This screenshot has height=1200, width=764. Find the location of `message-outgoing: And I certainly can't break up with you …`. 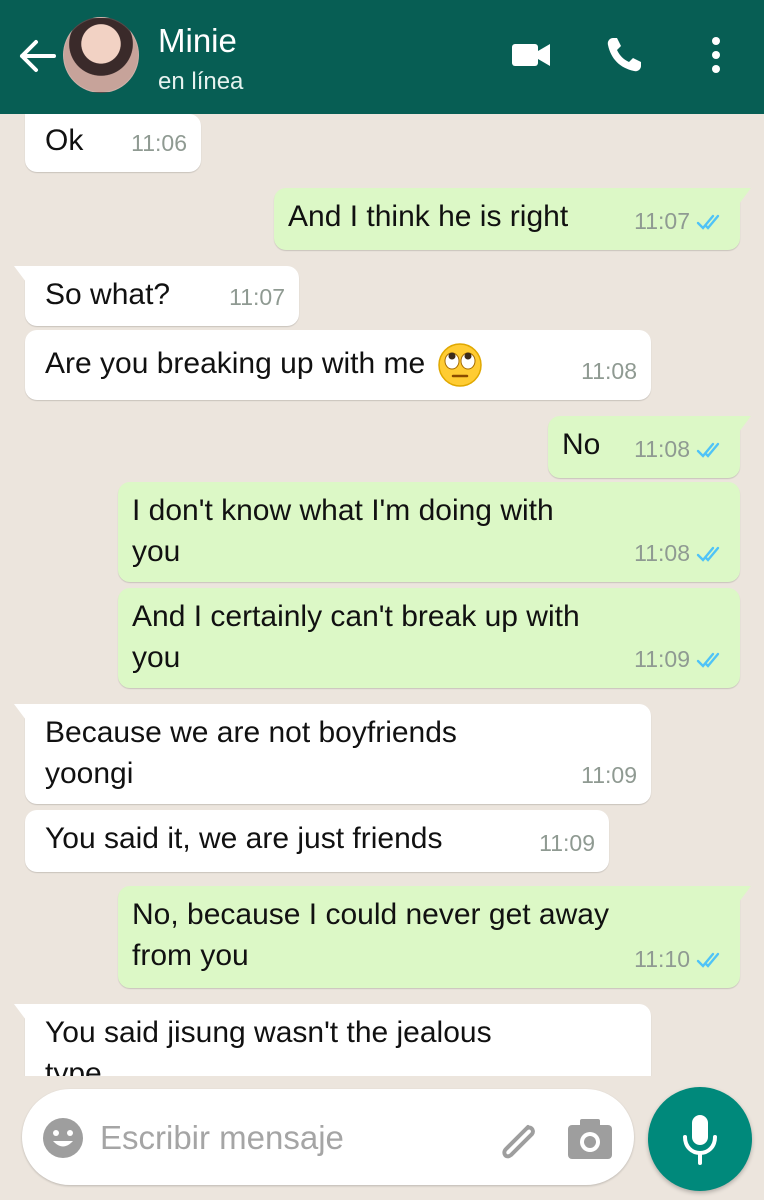

message-outgoing: And I certainly can't break up with you … is located at coordinates (429, 638).